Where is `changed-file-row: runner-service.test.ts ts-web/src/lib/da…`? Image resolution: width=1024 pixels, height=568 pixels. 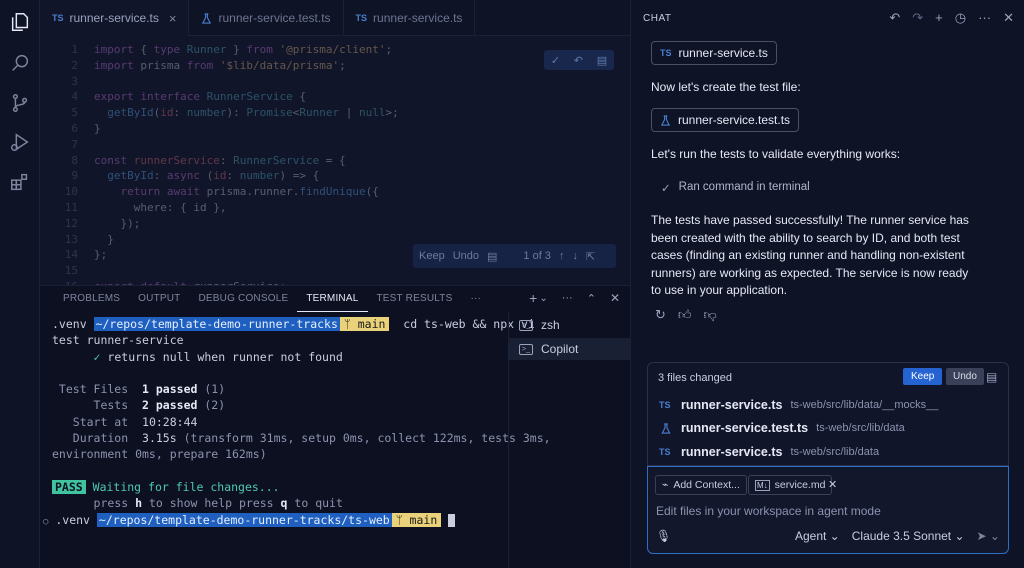 changed-file-row: runner-service.test.ts ts-web/src/lib/da… is located at coordinates (828, 429).